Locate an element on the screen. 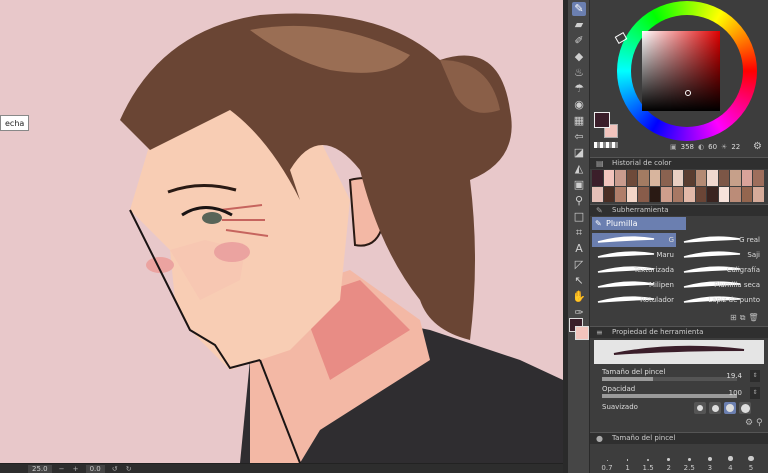 This screenshot has height=473, width=768. bucket-tool-icon: ◪ is located at coordinates (579, 153).